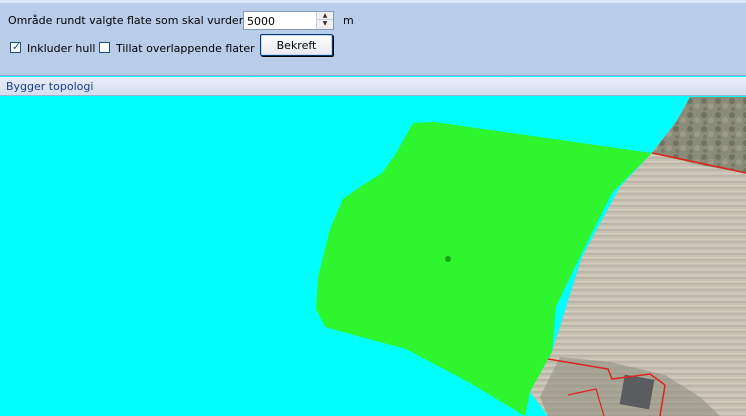 The height and width of the screenshot is (416, 746). Describe the element at coordinates (185, 48) in the screenshot. I see `allow-overlap-label: Tillat overlappende flater` at that location.